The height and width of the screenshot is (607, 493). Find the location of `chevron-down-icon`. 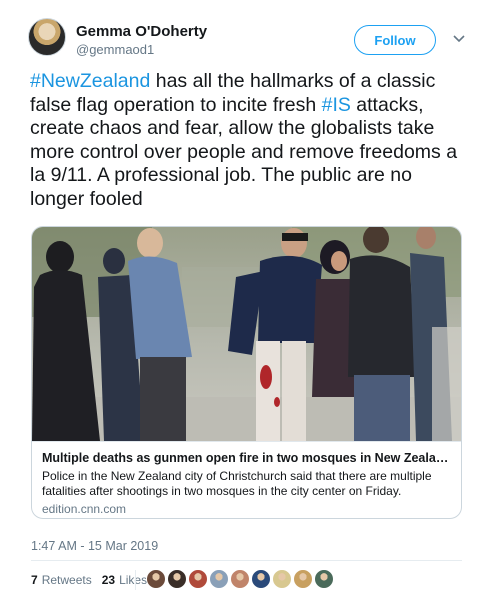

chevron-down-icon is located at coordinates (459, 39).